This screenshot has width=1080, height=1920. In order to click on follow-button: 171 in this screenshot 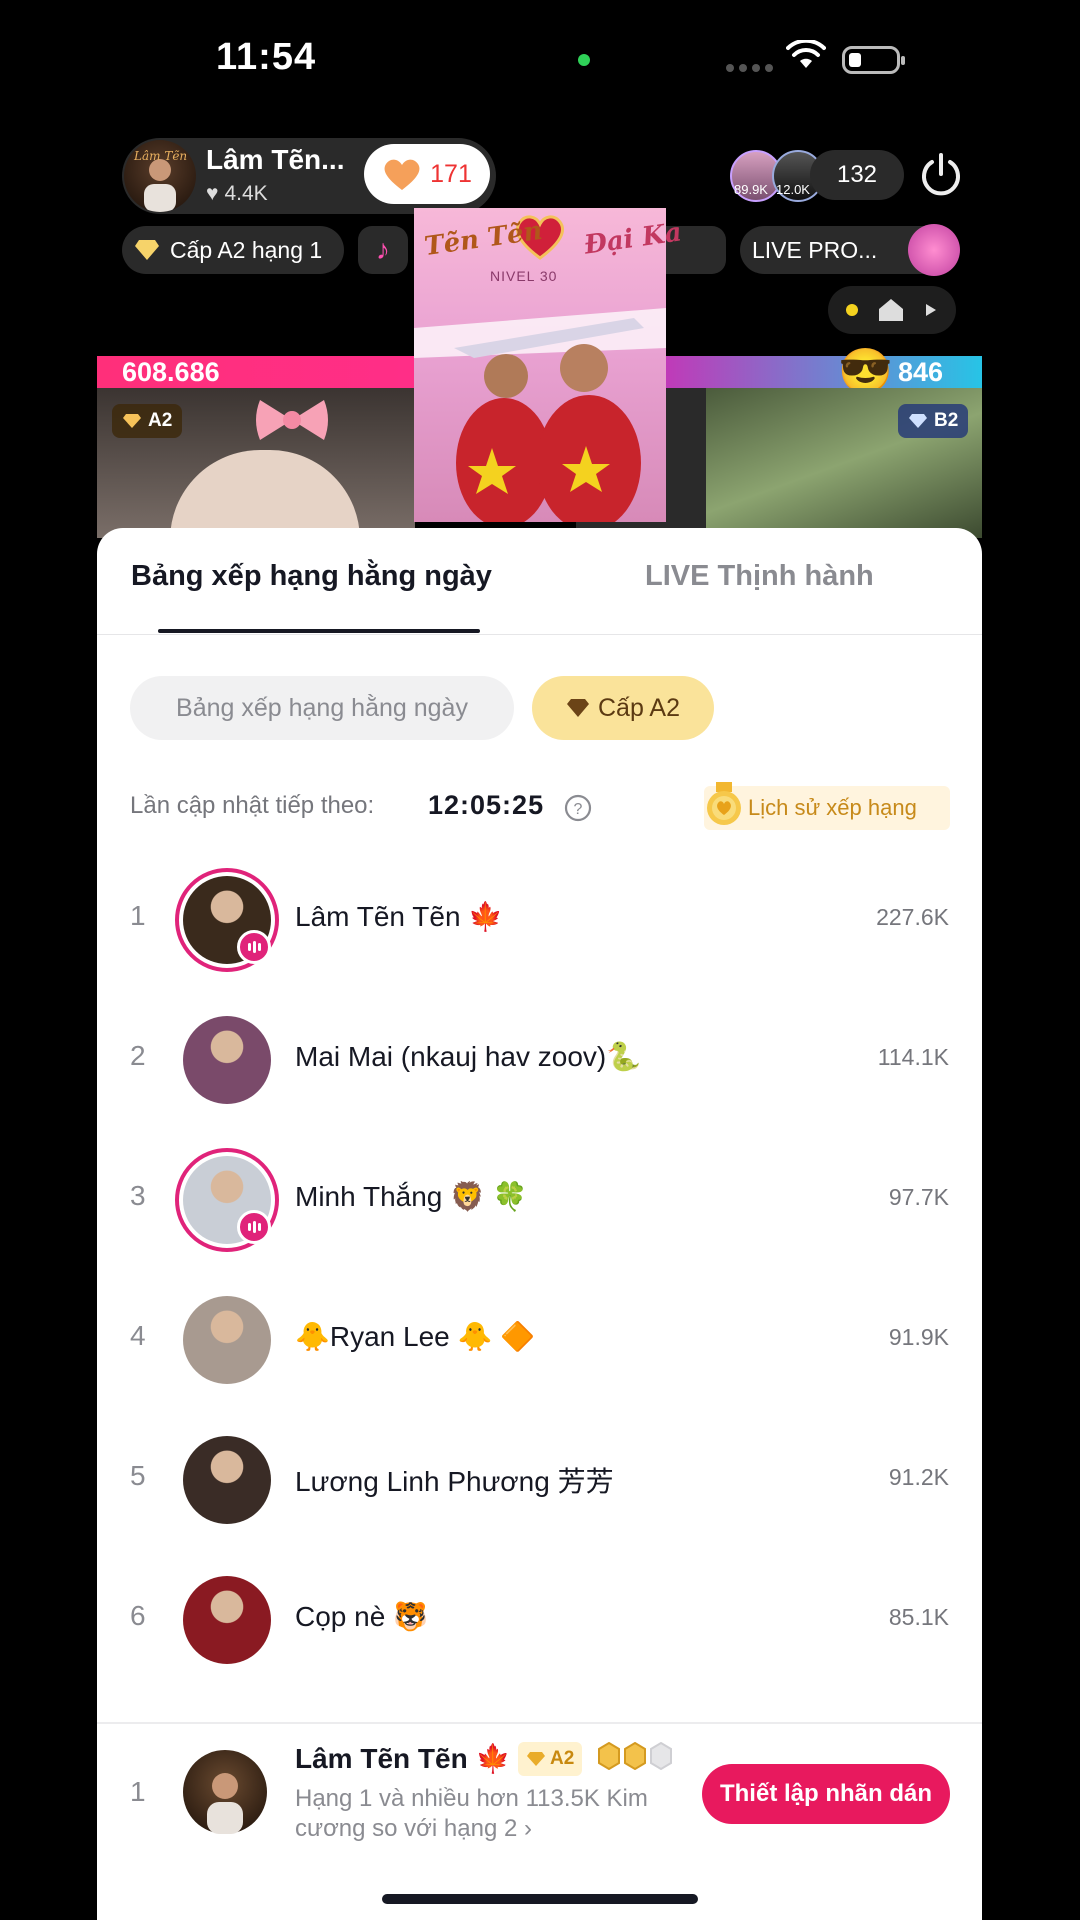, I will do `click(427, 174)`.